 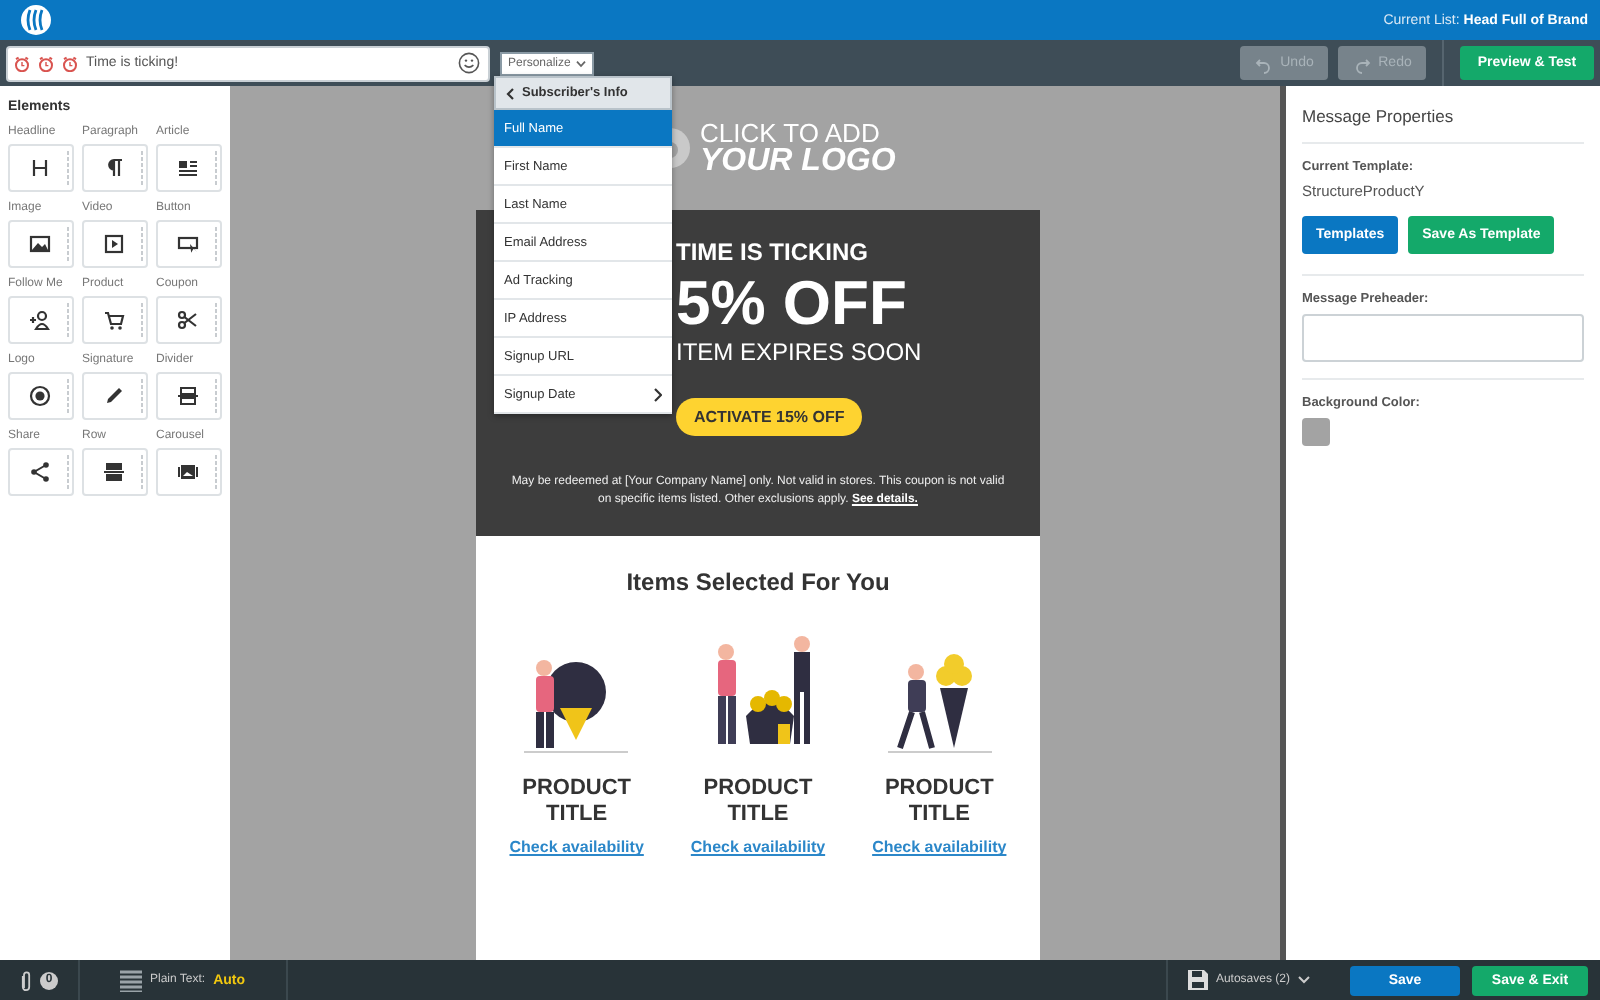 What do you see at coordinates (1379, 116) in the screenshot?
I see `panel-title: Message Properties` at bounding box center [1379, 116].